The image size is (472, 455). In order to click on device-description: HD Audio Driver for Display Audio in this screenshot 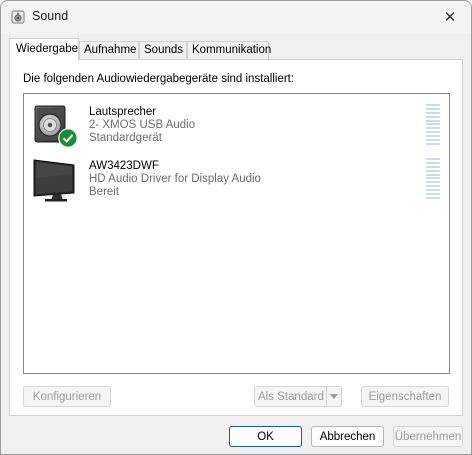, I will do `click(175, 179)`.